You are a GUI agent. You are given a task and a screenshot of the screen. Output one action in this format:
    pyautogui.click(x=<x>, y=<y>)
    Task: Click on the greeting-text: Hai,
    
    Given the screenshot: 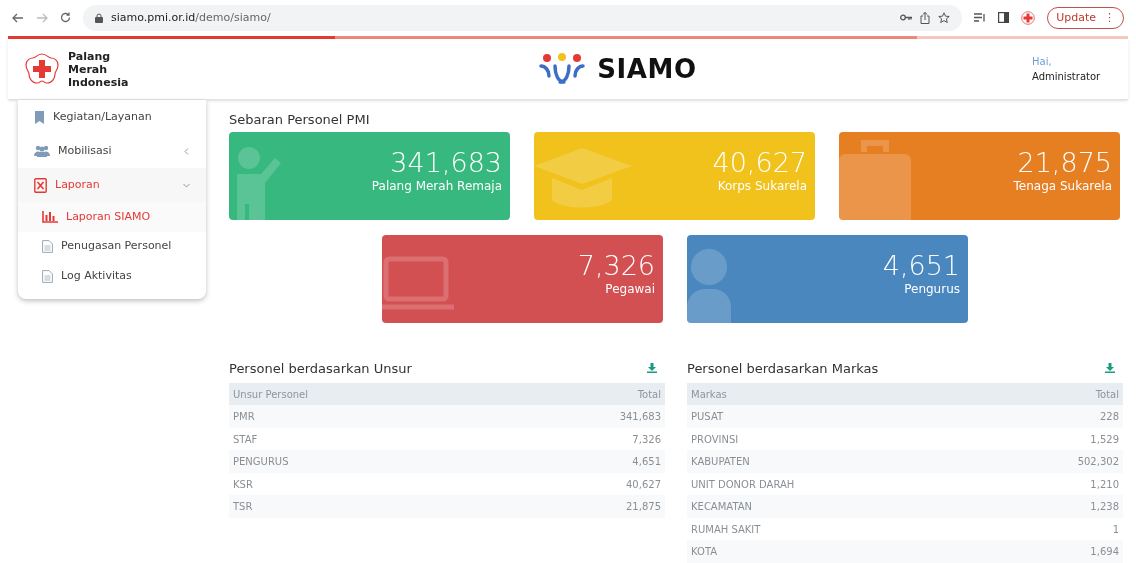 What is the action you would take?
    pyautogui.click(x=1042, y=62)
    